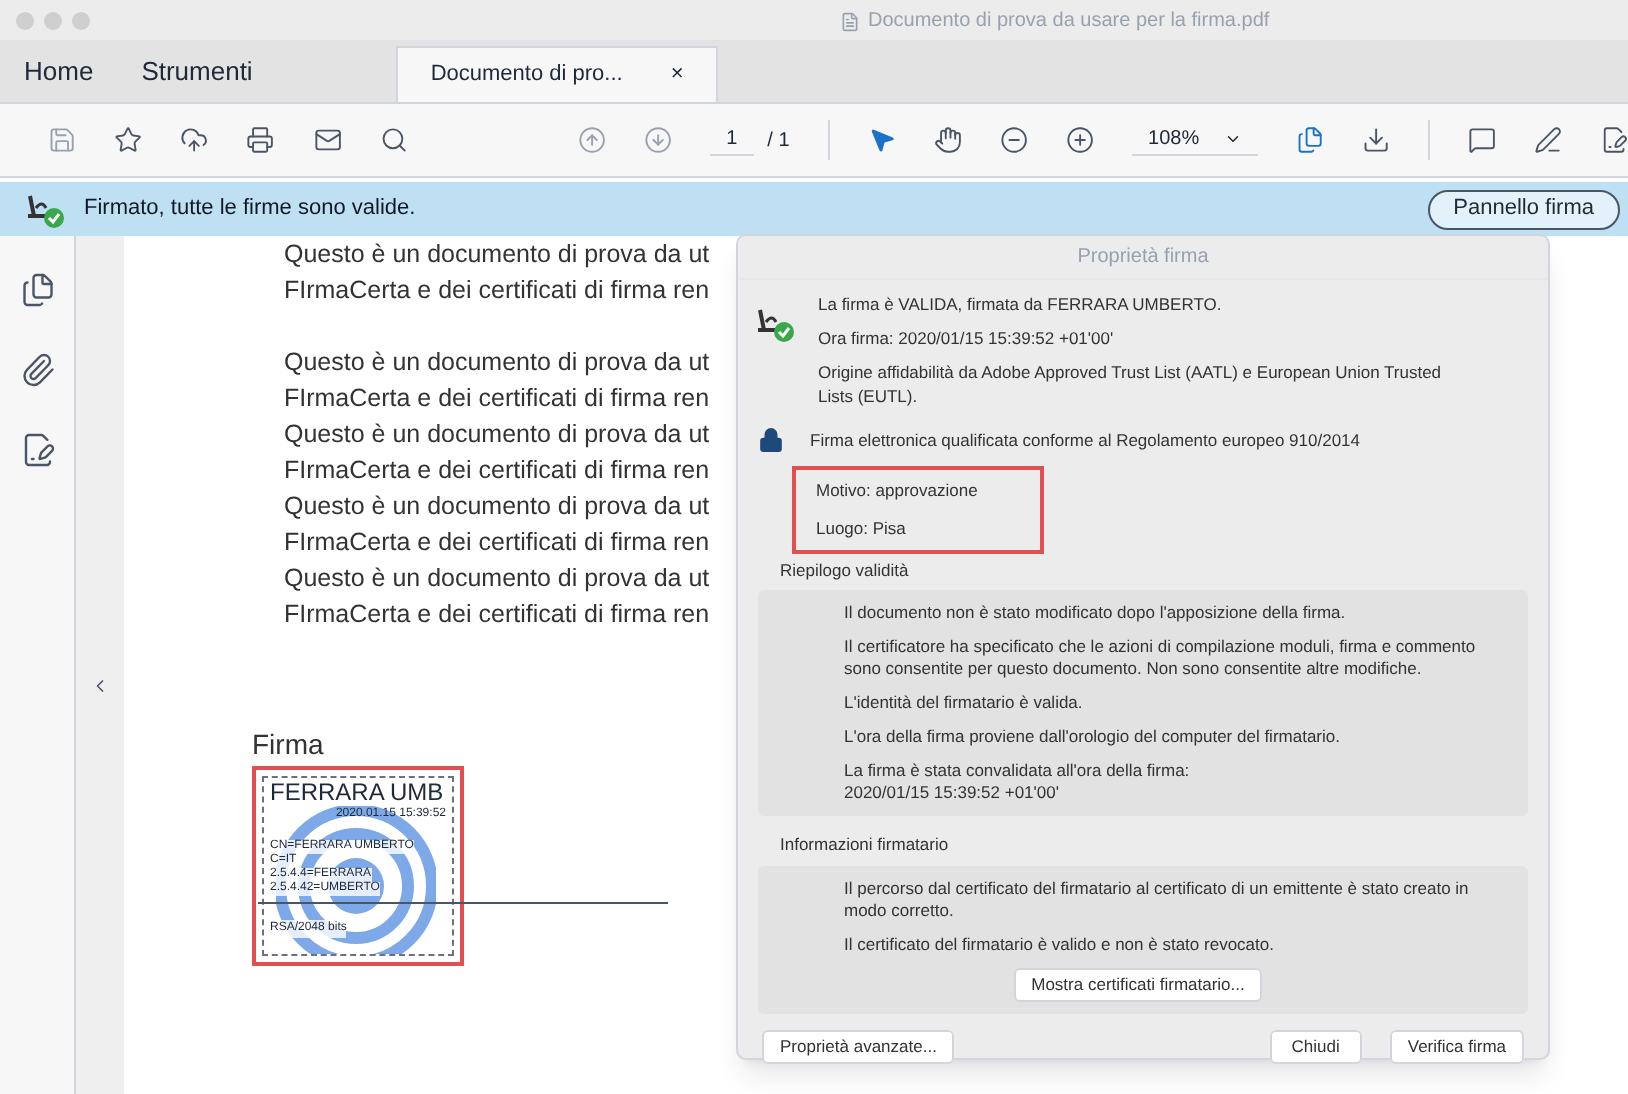 The width and height of the screenshot is (1628, 1094). Describe the element at coordinates (967, 338) in the screenshot. I see `summary-text: Ora firma: 2020/01/15 15:39:52 +01'00'` at that location.